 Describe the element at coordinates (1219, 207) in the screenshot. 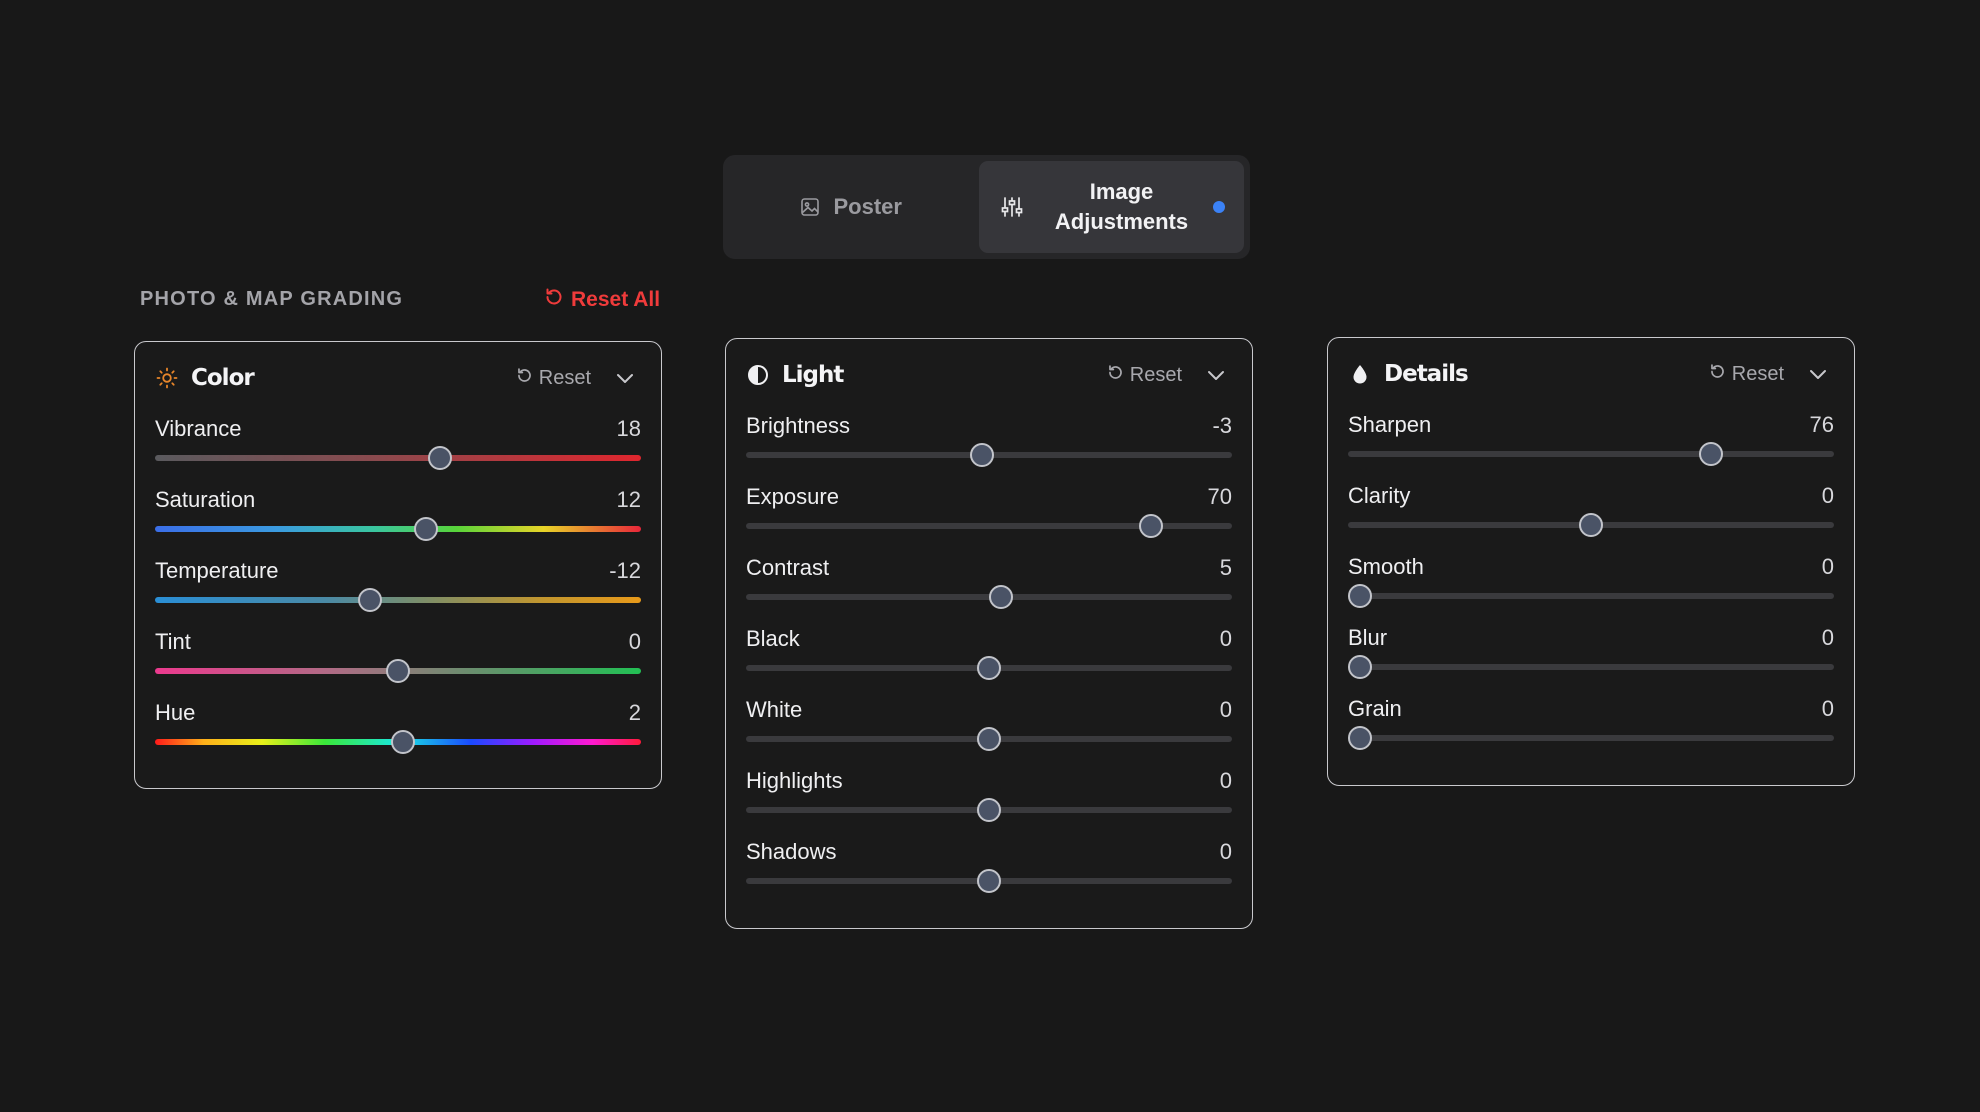

I see `active-indicator-dot` at that location.